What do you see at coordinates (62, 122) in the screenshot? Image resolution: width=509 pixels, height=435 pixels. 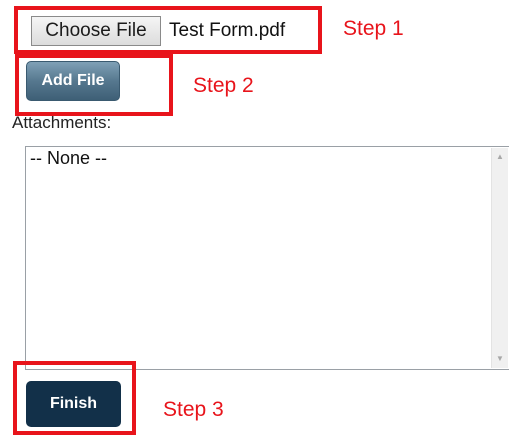 I see `attachments-label: Attachments:` at bounding box center [62, 122].